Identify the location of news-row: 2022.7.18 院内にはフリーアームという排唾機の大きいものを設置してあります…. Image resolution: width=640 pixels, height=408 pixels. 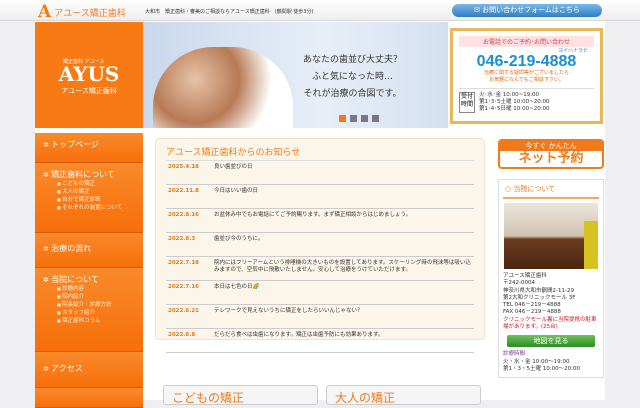
(320, 269).